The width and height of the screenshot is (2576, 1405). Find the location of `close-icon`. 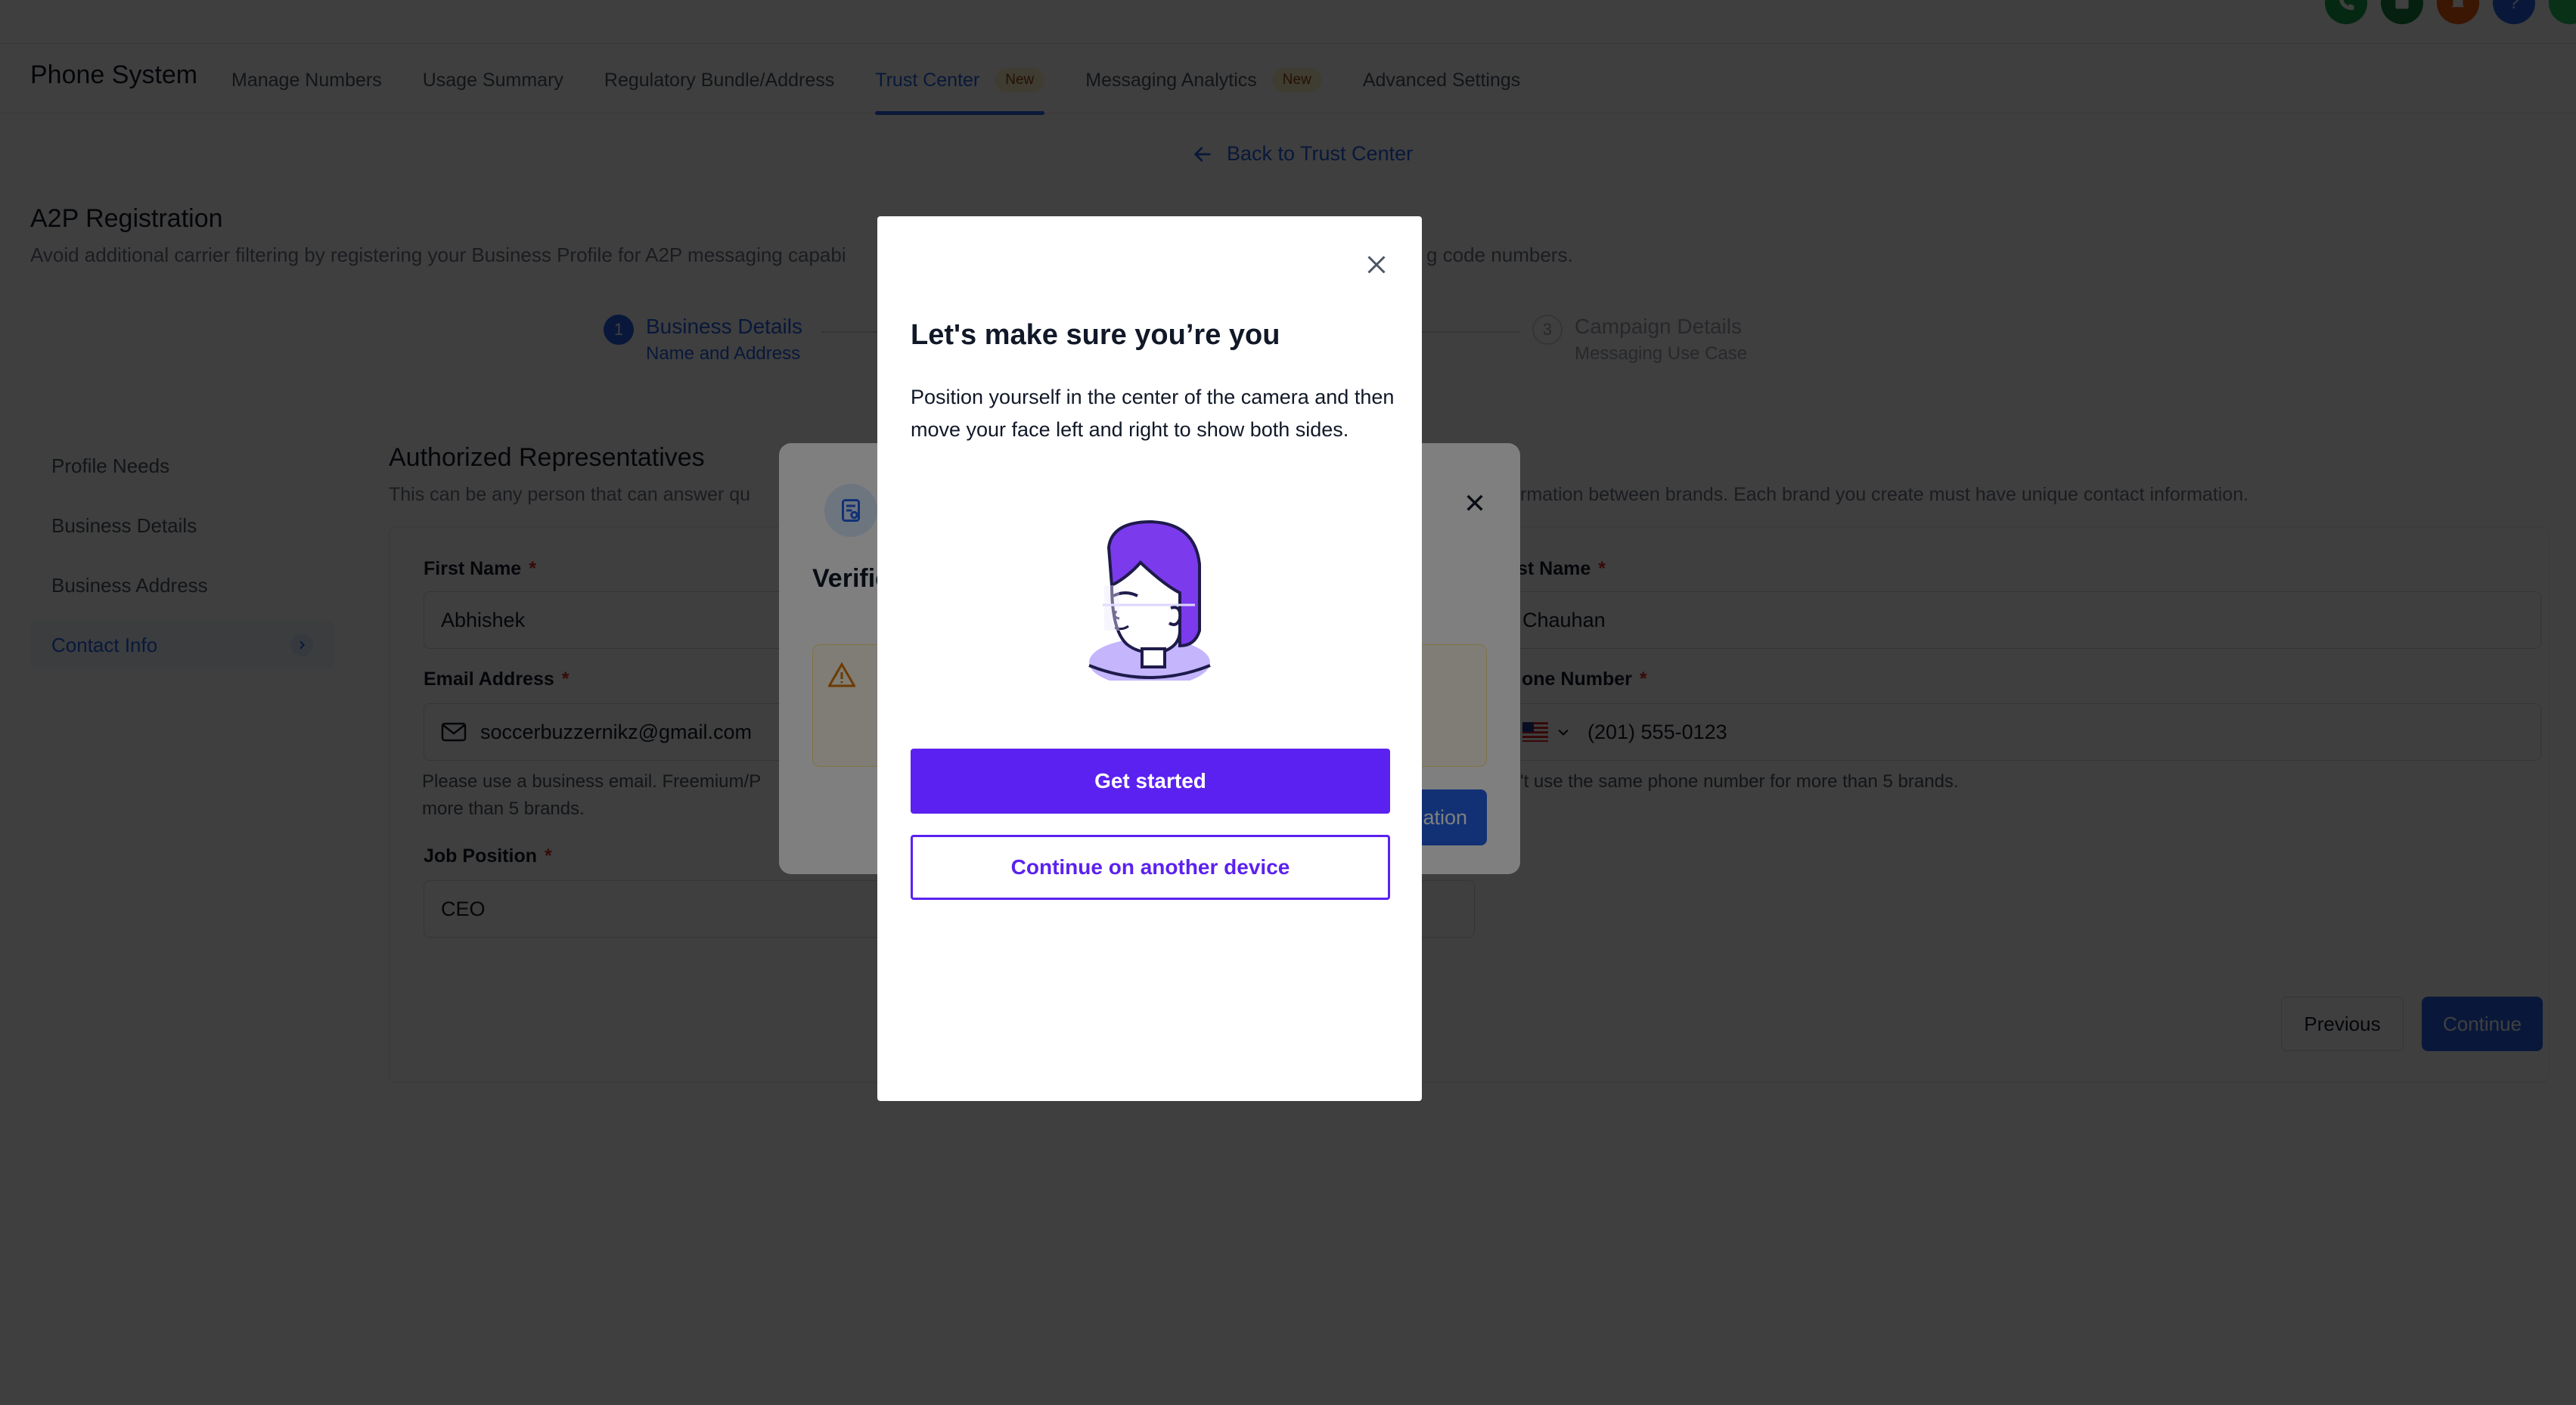

close-icon is located at coordinates (1376, 264).